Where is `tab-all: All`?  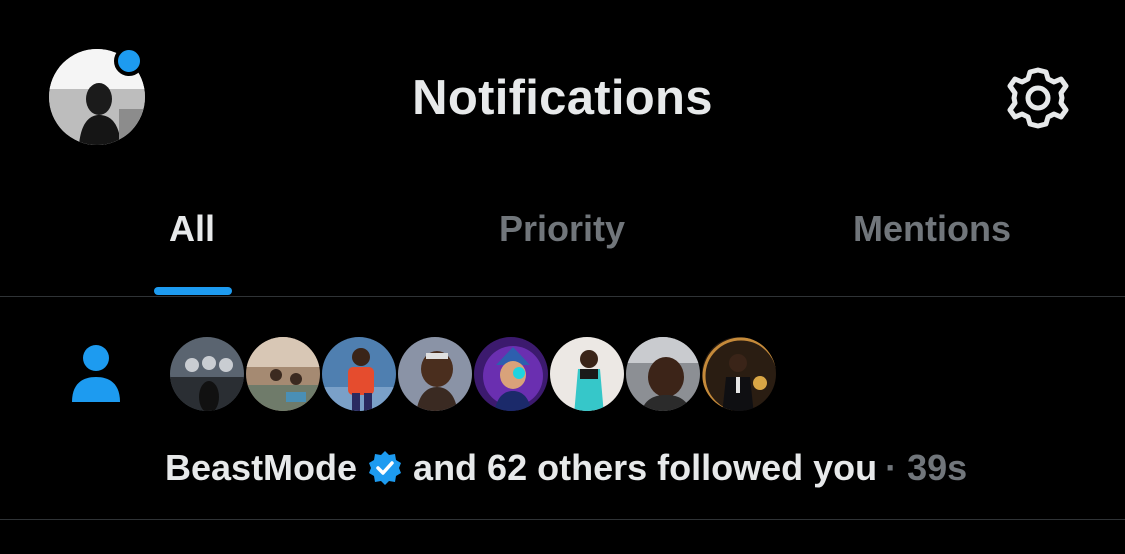 tab-all: All is located at coordinates (192, 229).